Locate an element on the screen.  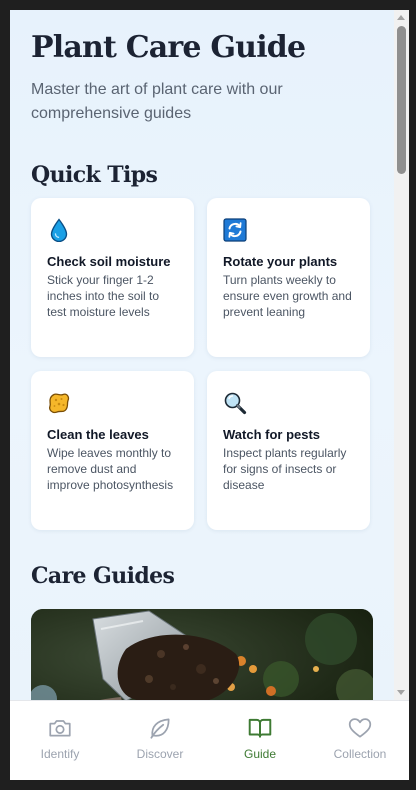
scrollbar is located at coordinates (401, 355).